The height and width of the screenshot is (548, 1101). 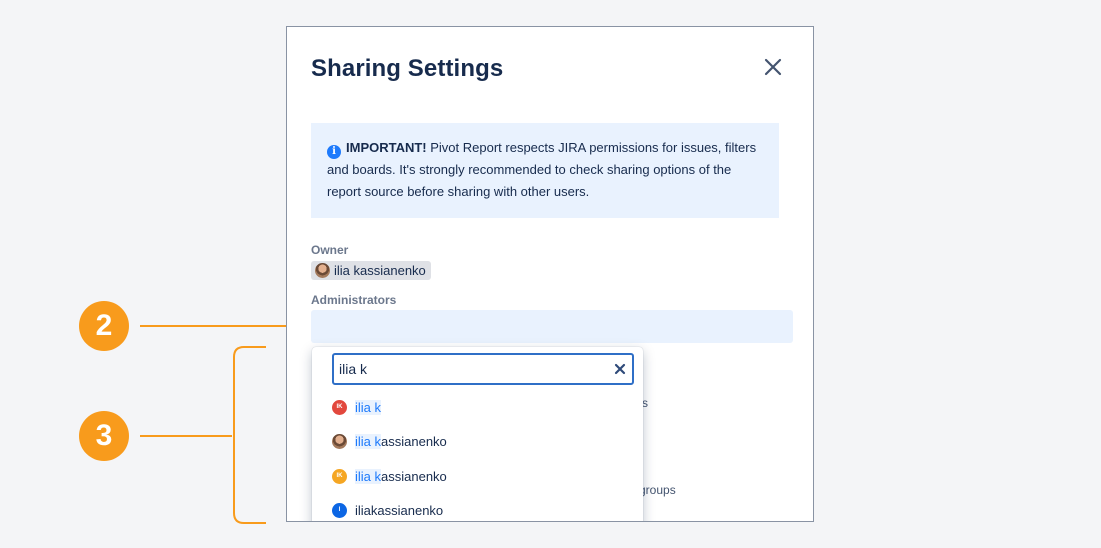 I want to click on administrators-label: Administrators, so click(x=354, y=300).